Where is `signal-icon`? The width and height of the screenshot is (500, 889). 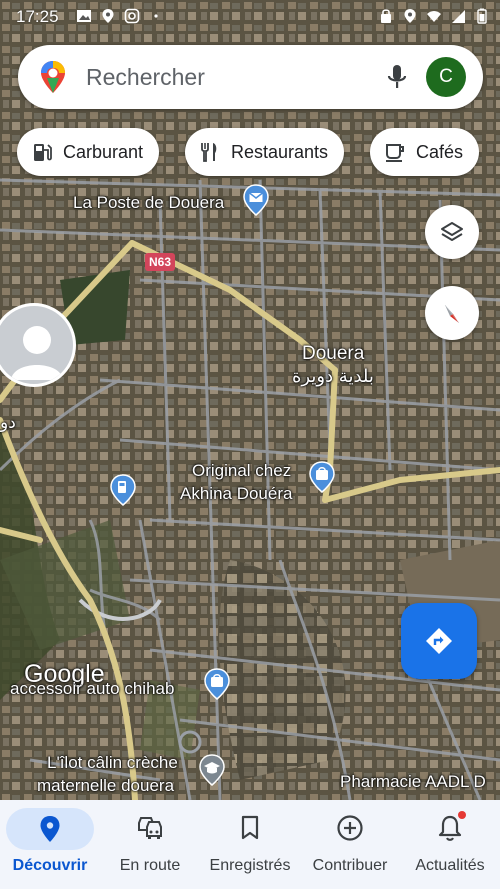
signal-icon is located at coordinates (458, 16).